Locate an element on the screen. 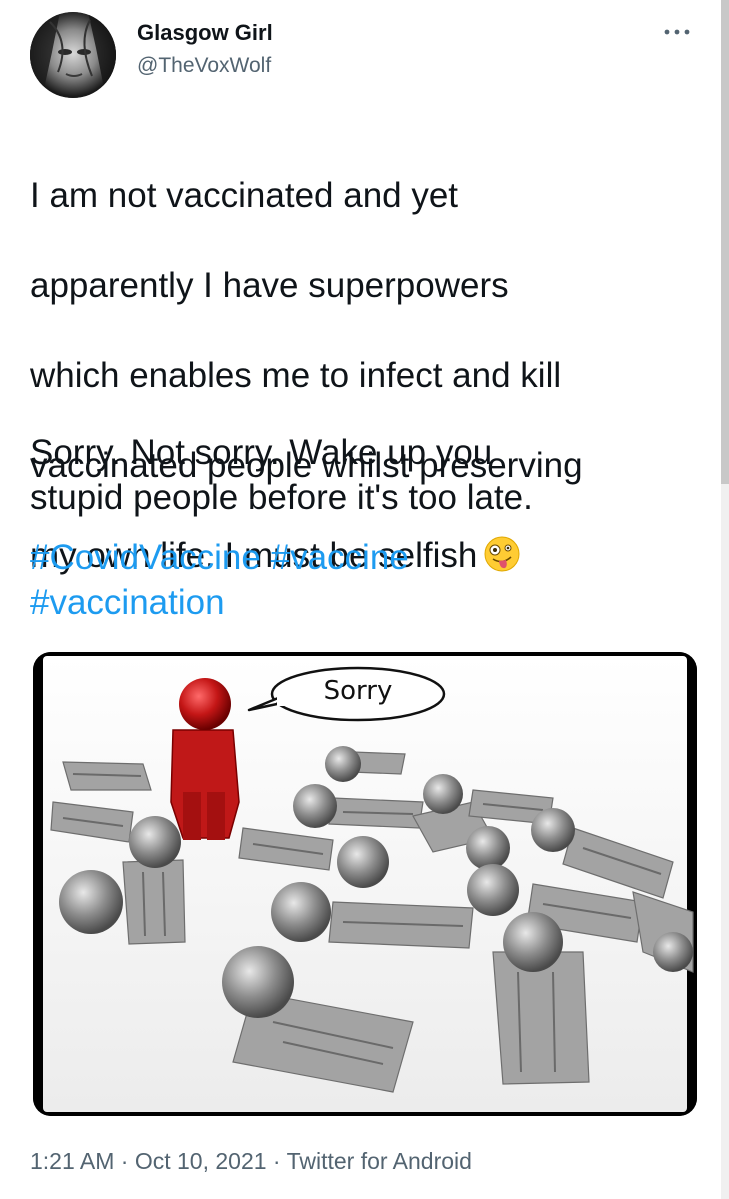 The image size is (729, 1199). tweet-line: Sorry. Not sorry. Wake up you is located at coordinates (261, 452).